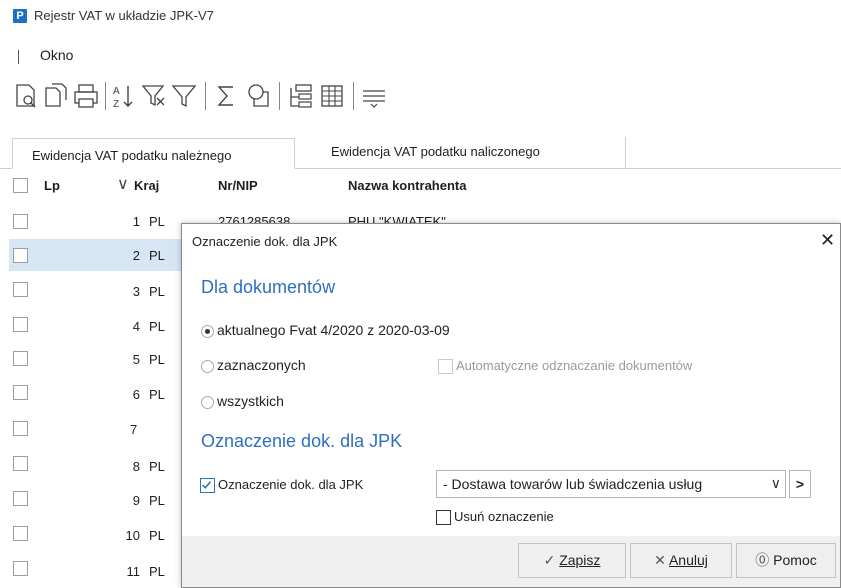  What do you see at coordinates (207, 331) in the screenshot?
I see `radio-current-document` at bounding box center [207, 331].